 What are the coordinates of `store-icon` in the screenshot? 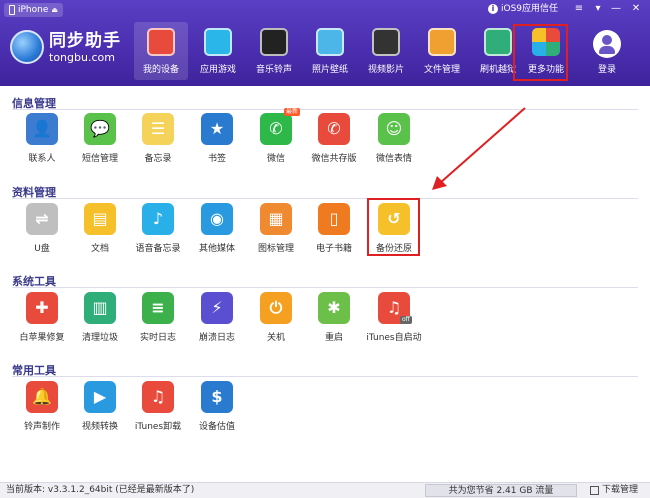 It's located at (161, 42).